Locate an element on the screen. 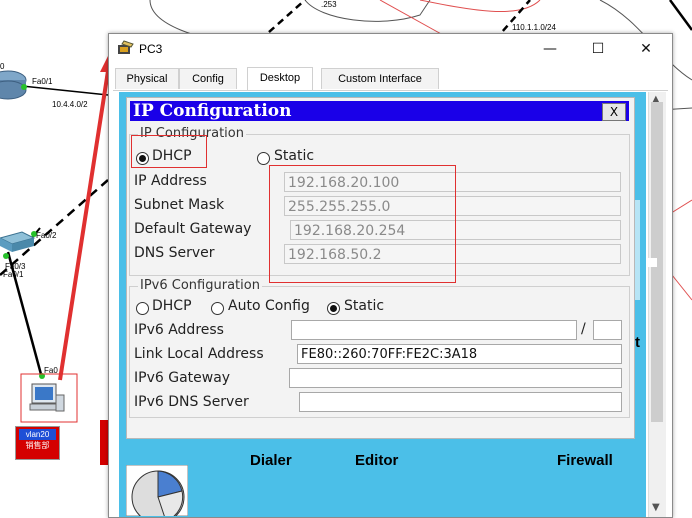 The image size is (692, 518). dns-server-label: DNS Server is located at coordinates (174, 253).